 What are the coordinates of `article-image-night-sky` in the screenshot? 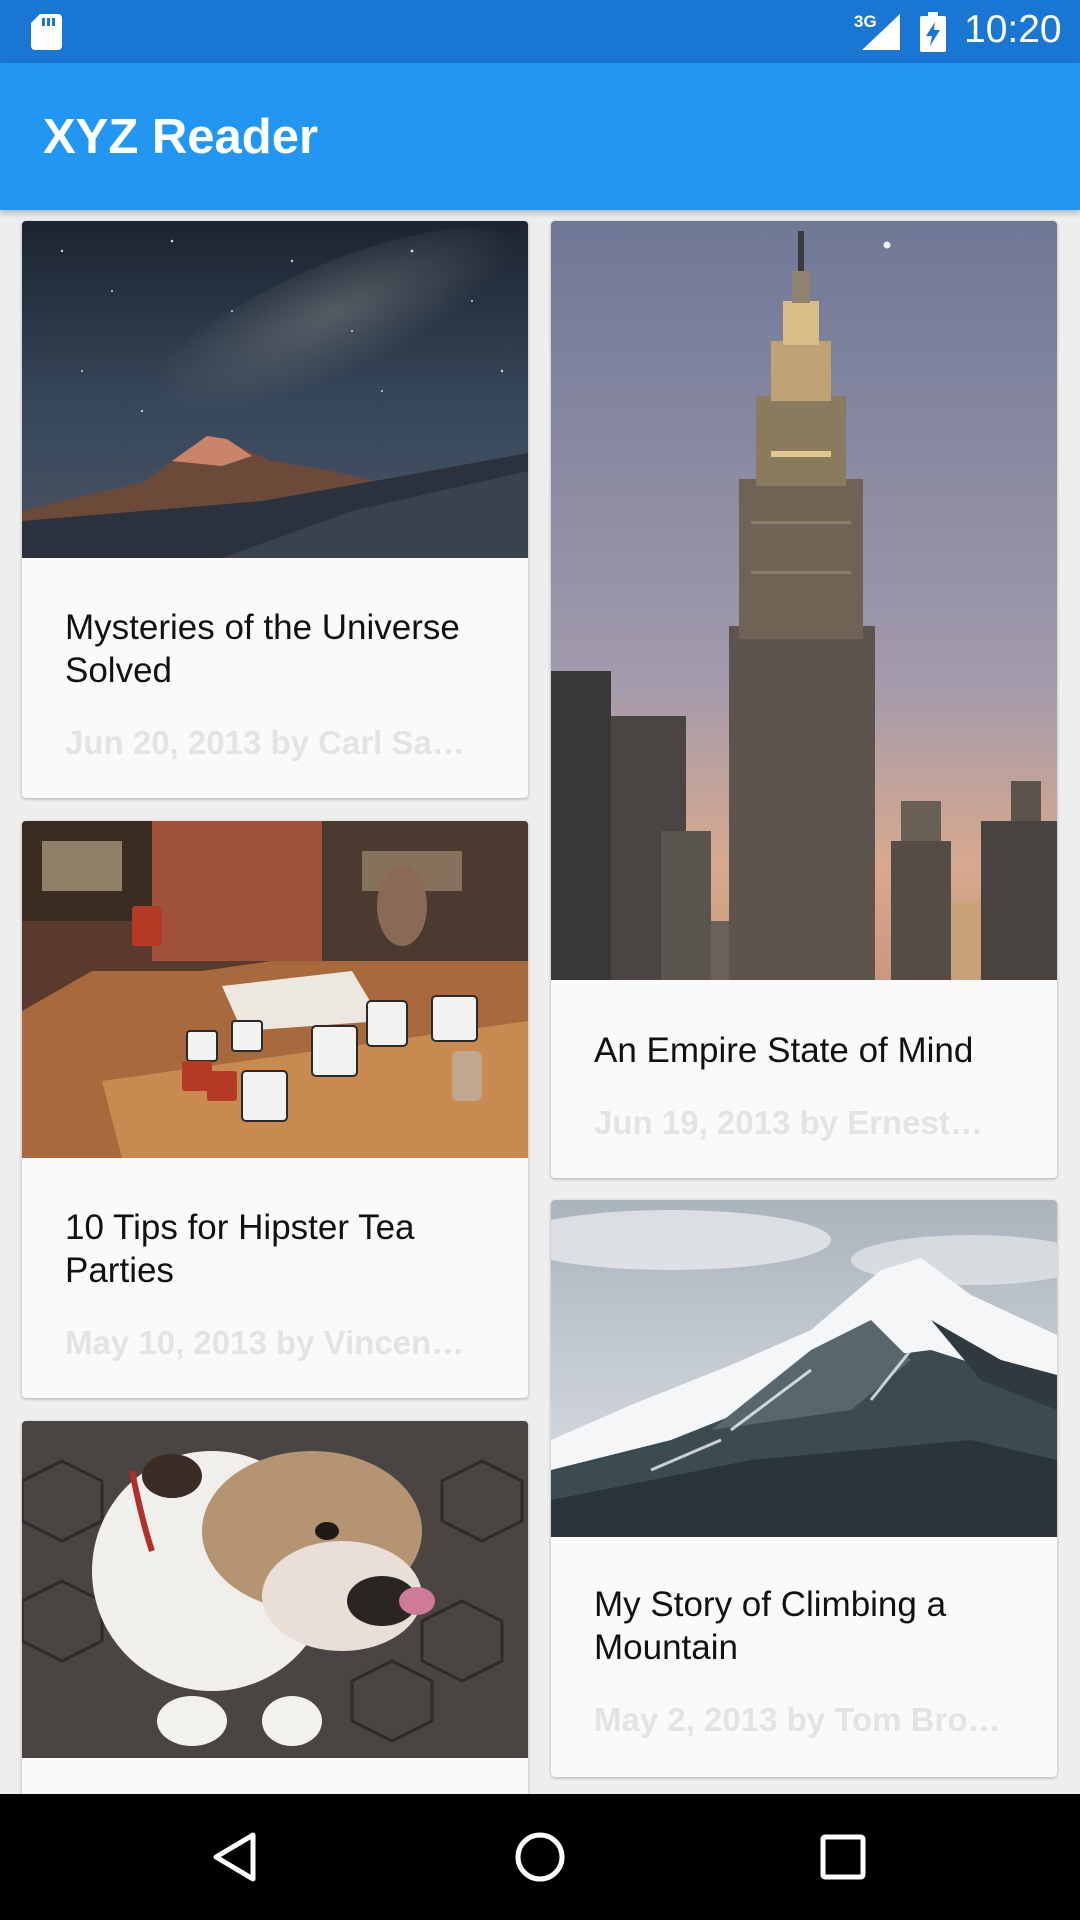 It's located at (275, 389).